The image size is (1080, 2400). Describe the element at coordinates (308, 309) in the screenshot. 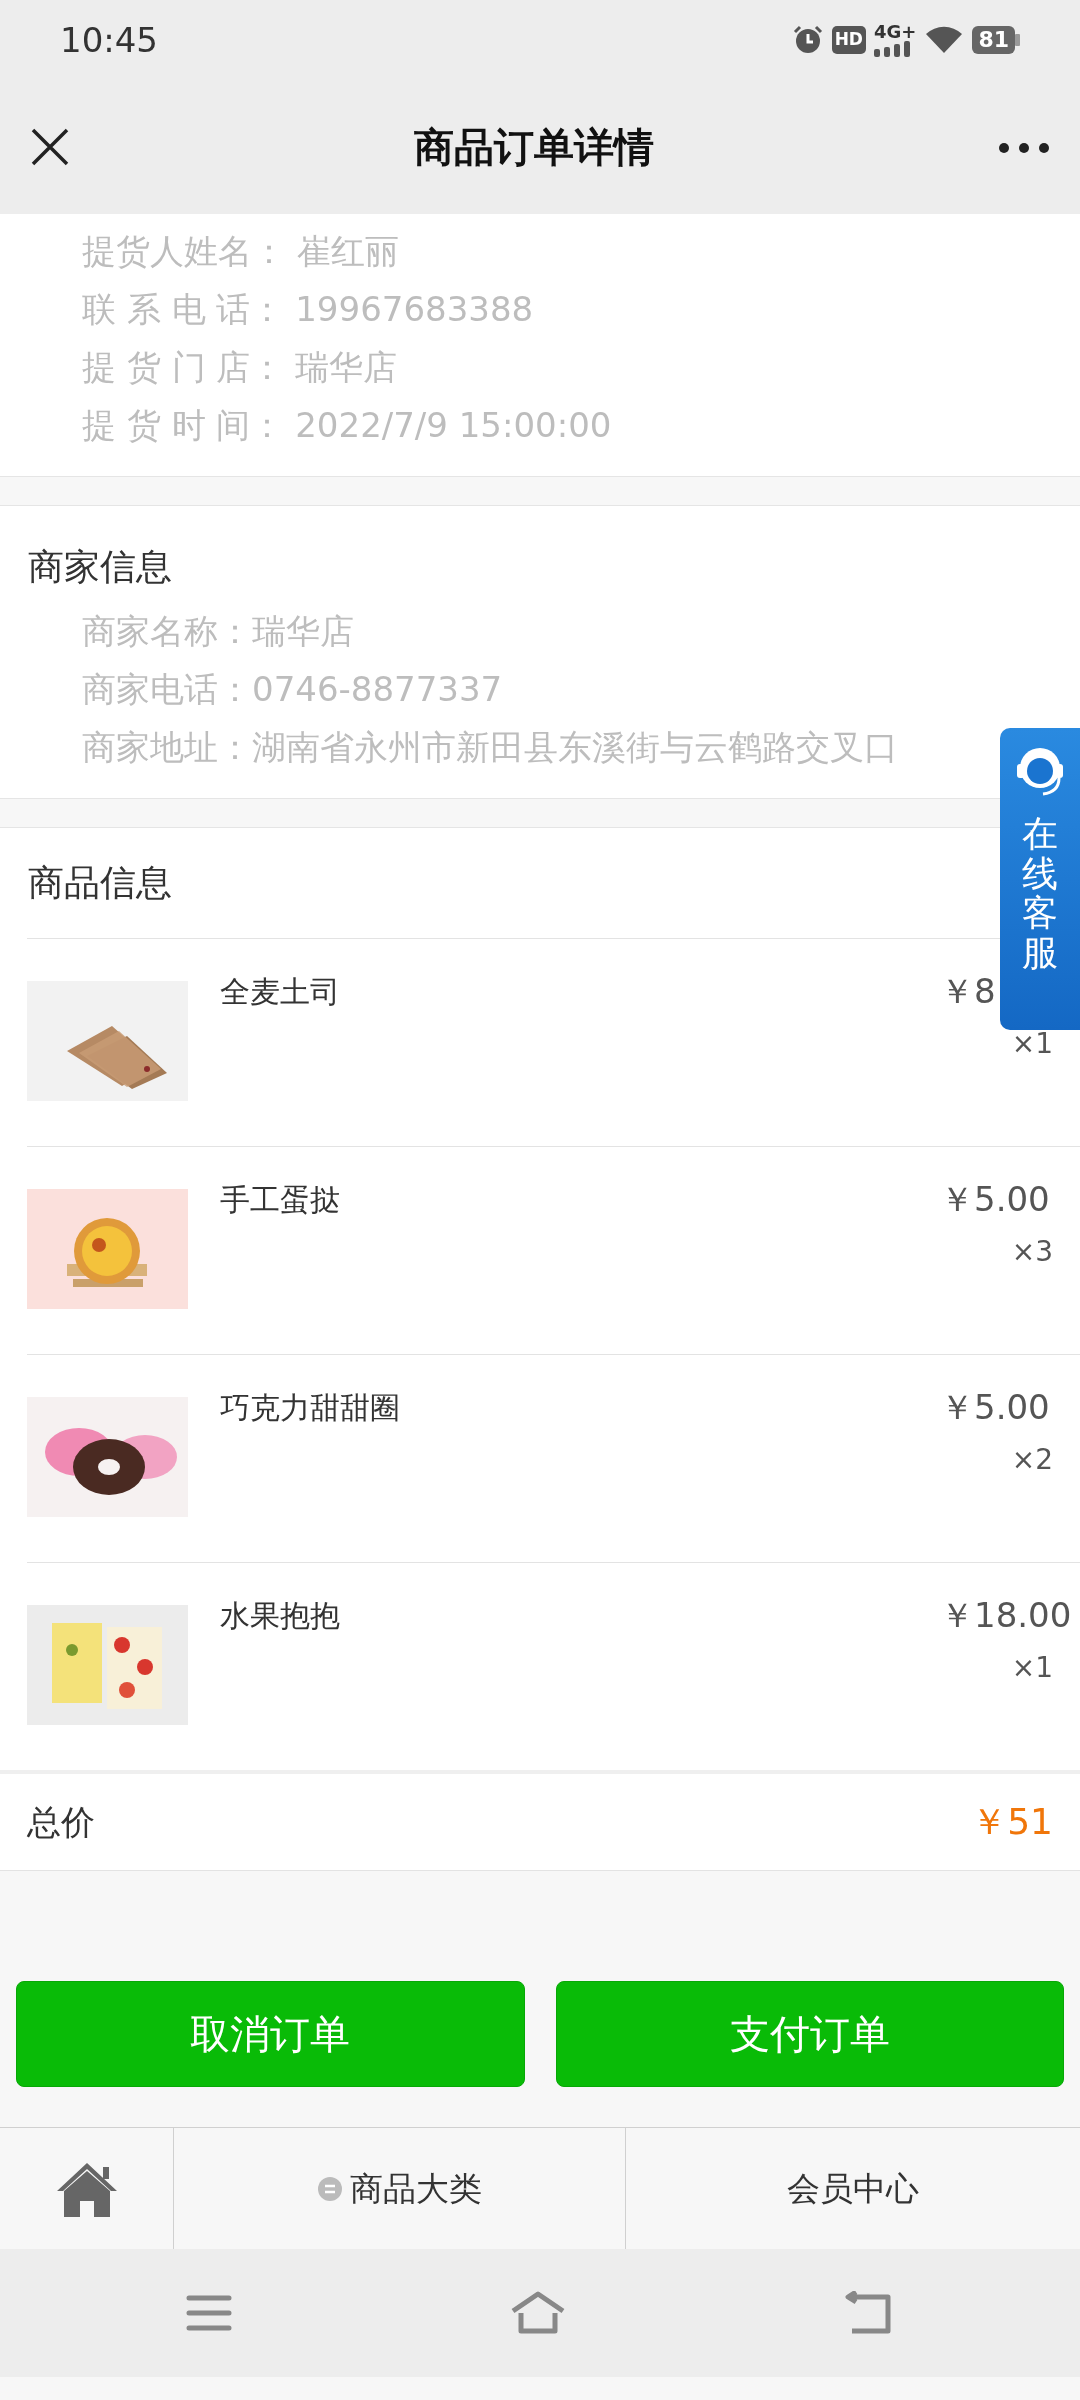

I see `info-text: 联 系 电 话： 19967683388` at that location.